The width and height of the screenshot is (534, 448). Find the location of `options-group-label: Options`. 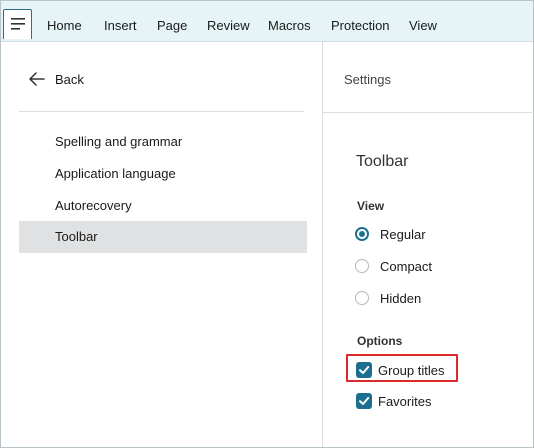

options-group-label: Options is located at coordinates (380, 341).